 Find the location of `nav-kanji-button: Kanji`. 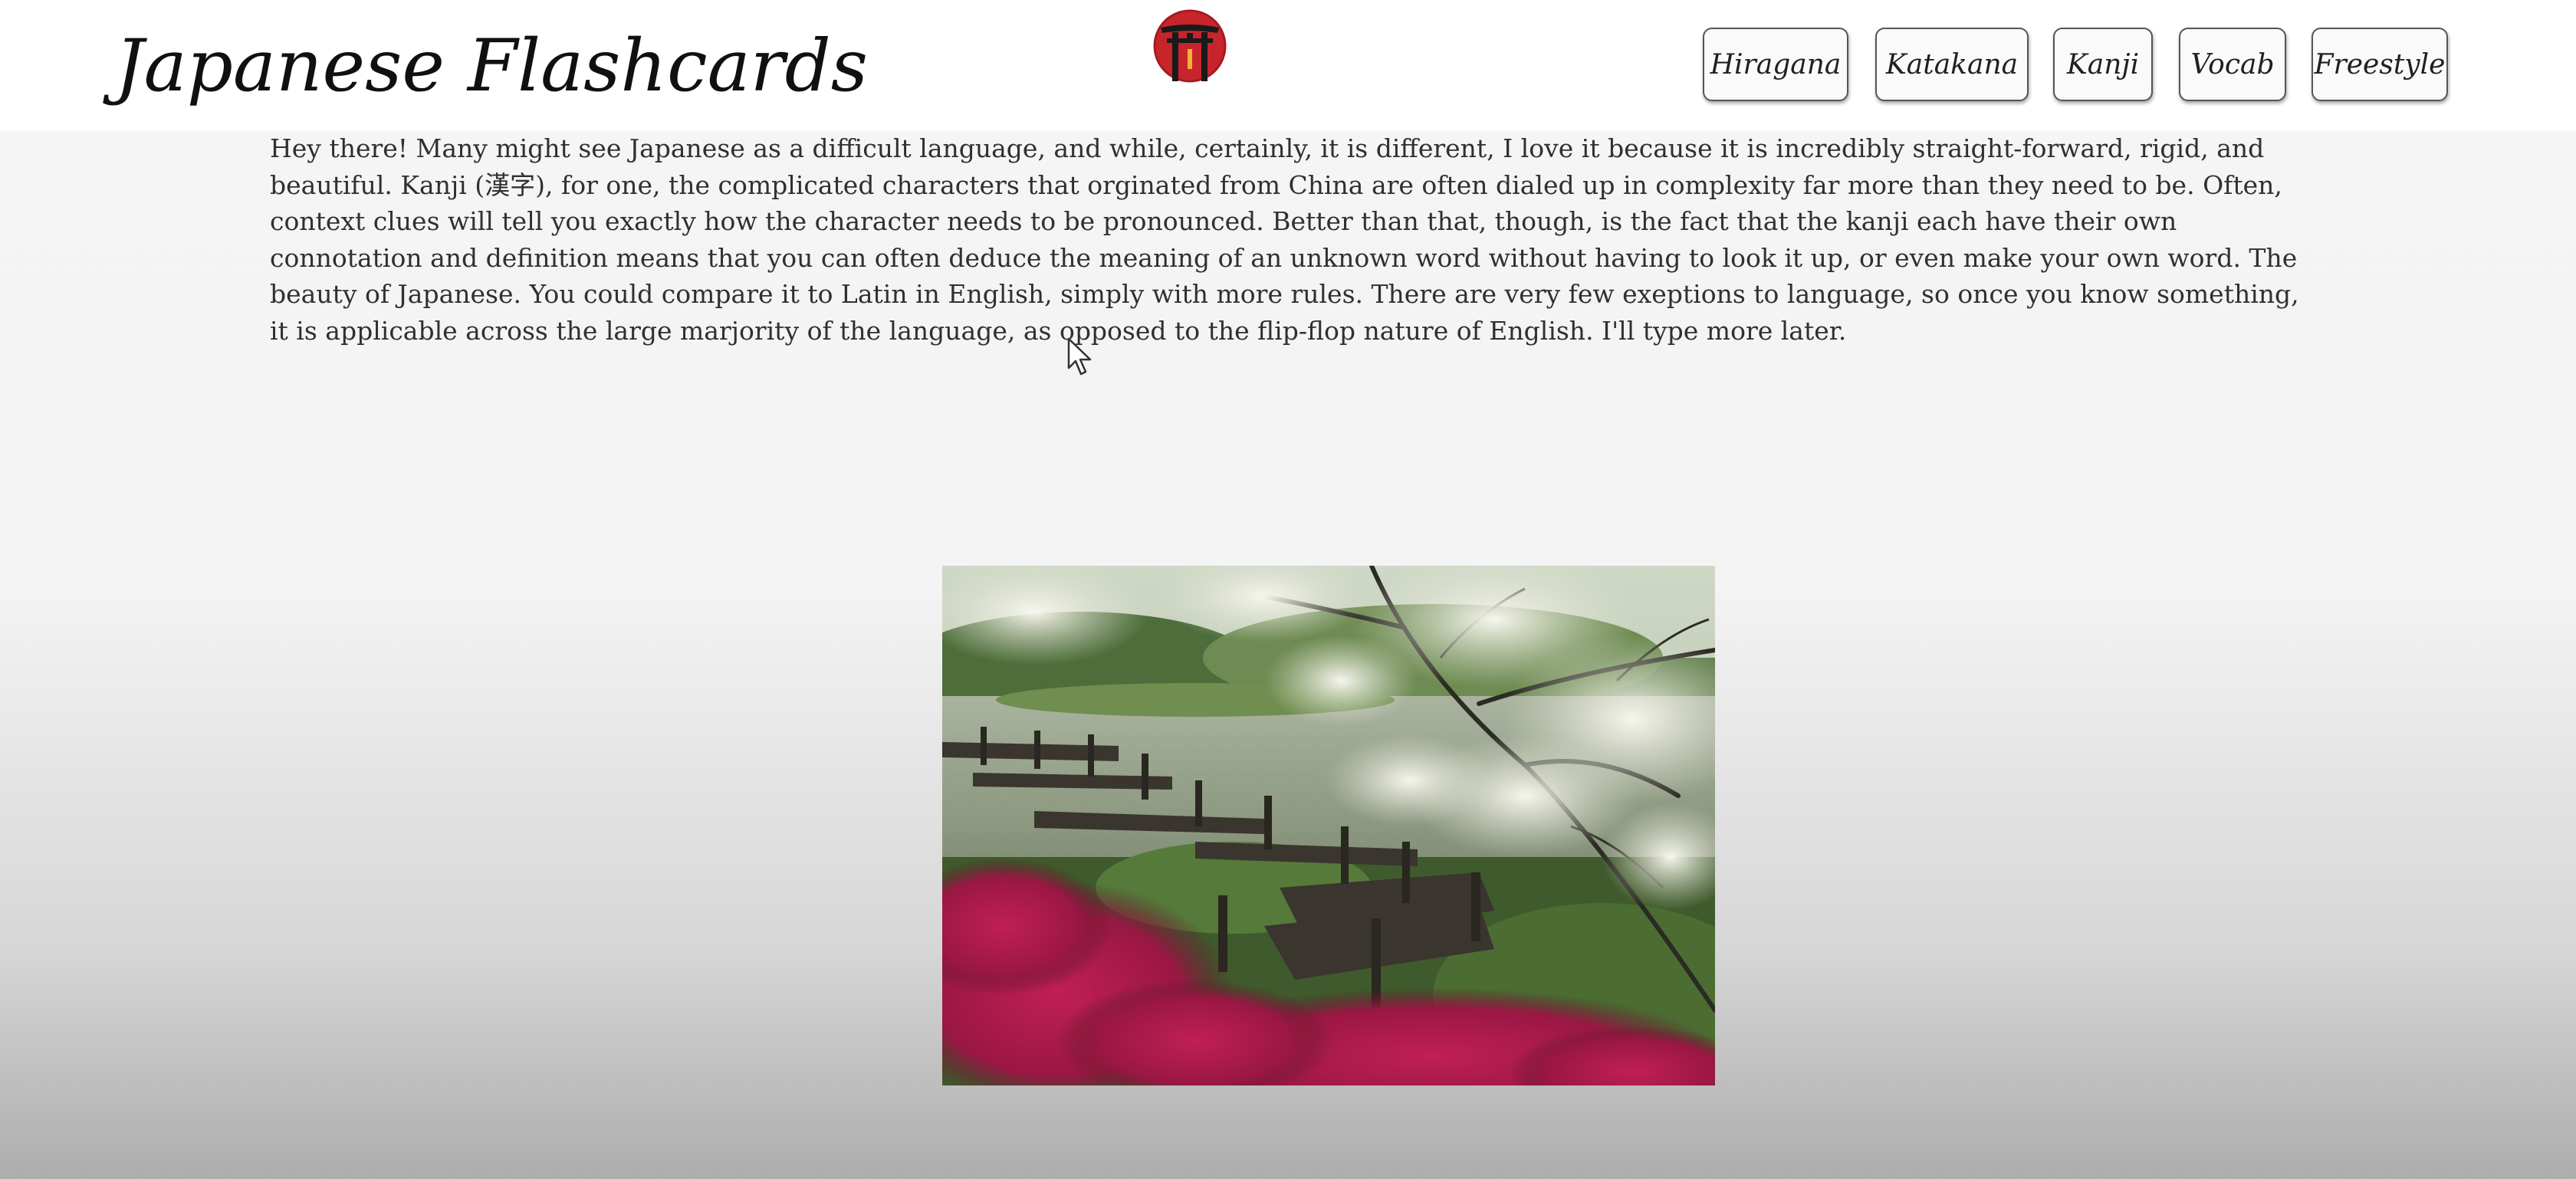

nav-kanji-button: Kanji is located at coordinates (2103, 64).